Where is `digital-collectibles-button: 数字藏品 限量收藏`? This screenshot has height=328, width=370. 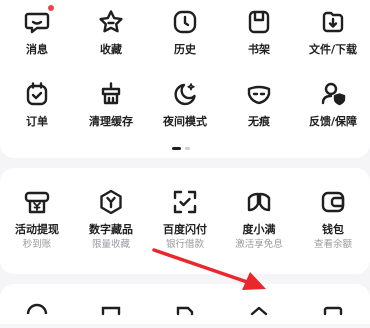
digital-collectibles-button: 数字藏品 限量收藏 is located at coordinates (111, 219).